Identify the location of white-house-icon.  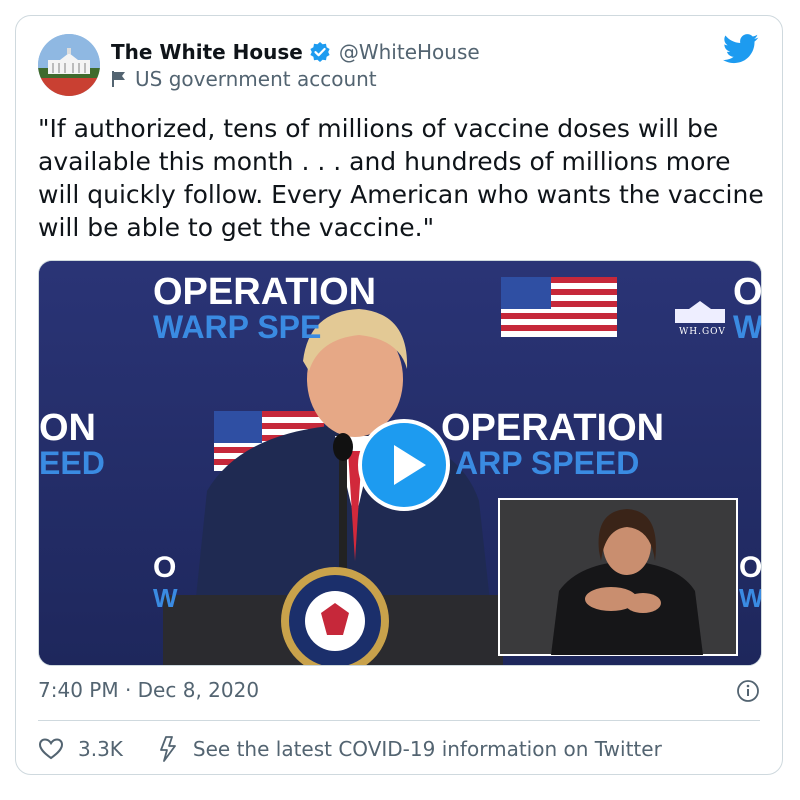
(69, 65).